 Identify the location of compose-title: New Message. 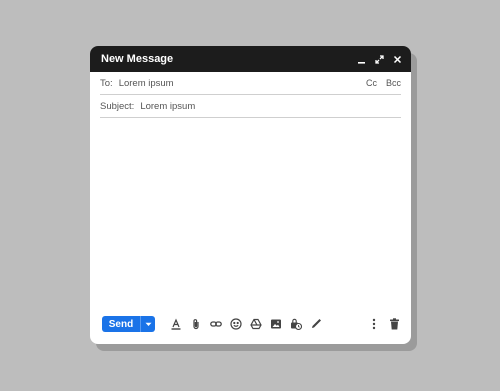
(137, 59).